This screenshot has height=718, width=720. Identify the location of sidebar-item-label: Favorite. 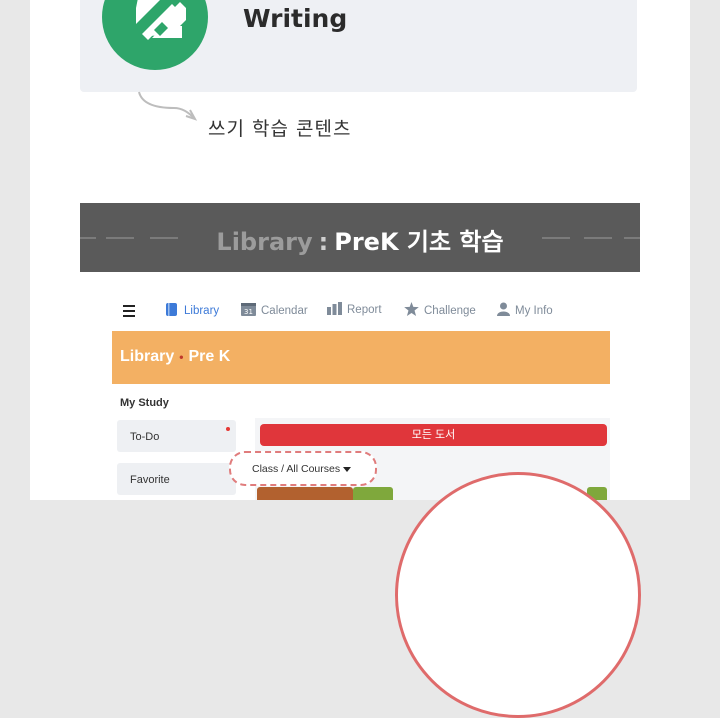
(150, 480).